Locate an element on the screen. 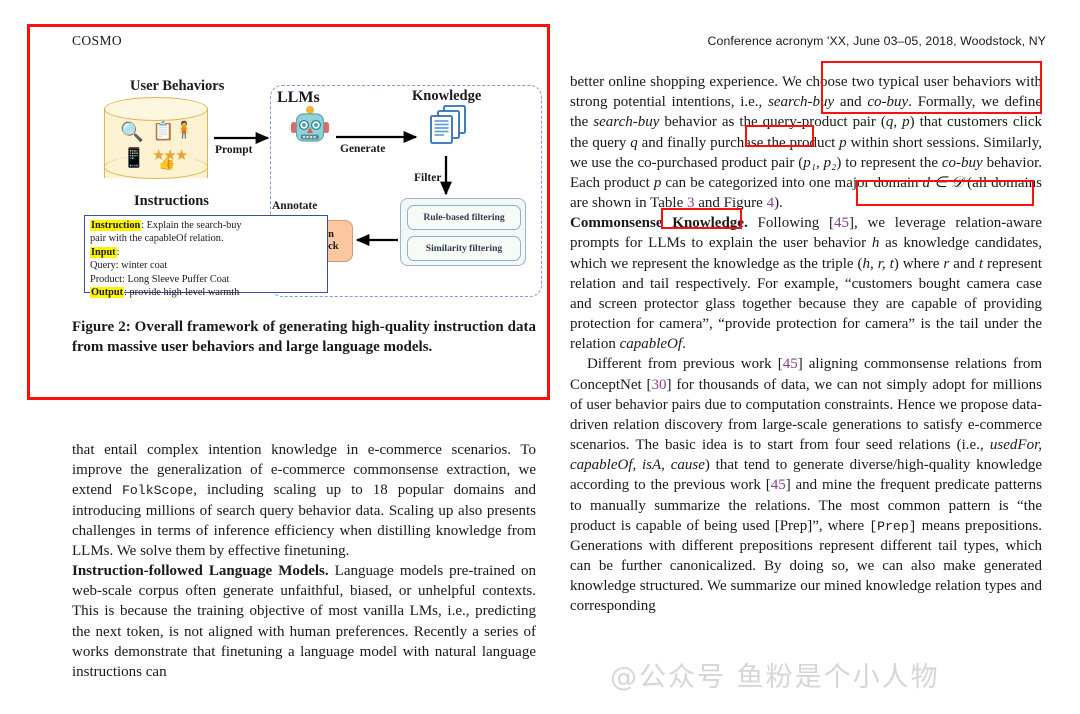 The height and width of the screenshot is (714, 1080). user-behaviors-database-cylinder: 🔍 📋 🧍 📱 ★★★ 👍 is located at coordinates (156, 143).